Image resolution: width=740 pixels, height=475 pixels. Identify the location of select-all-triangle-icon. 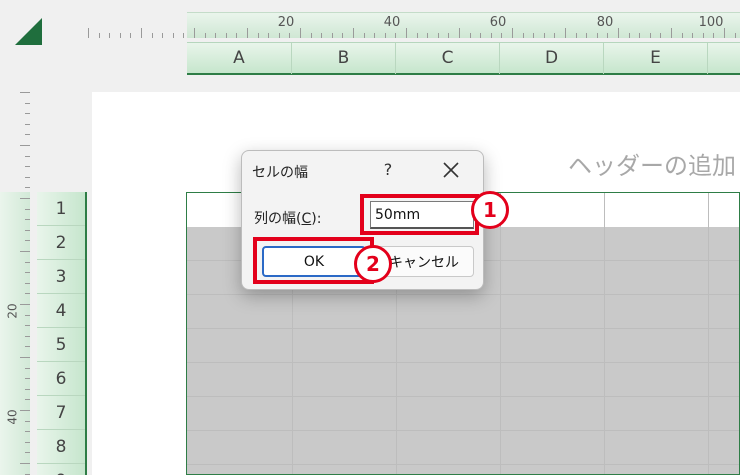
(28, 31).